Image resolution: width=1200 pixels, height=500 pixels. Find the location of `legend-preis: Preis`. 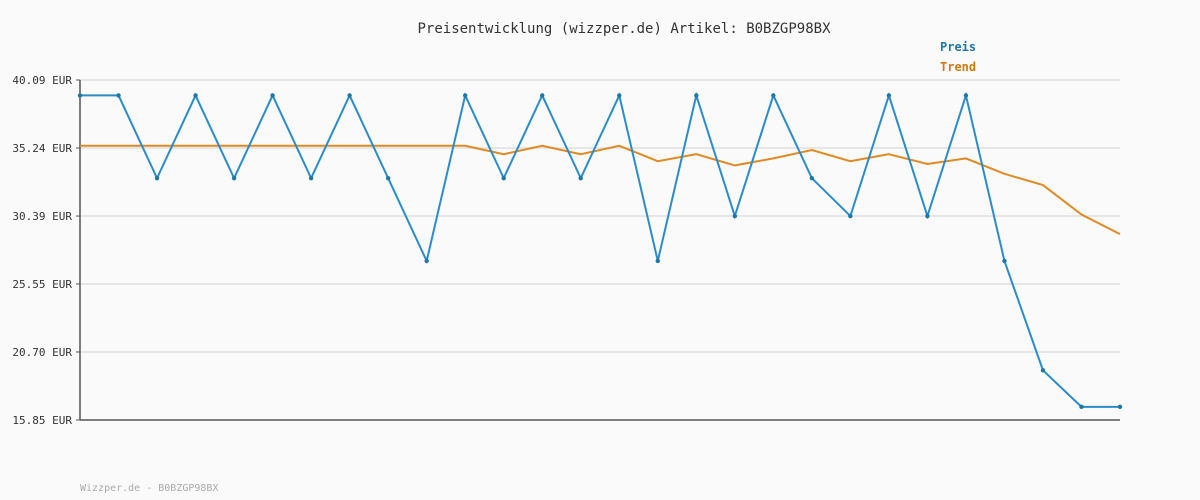

legend-preis: Preis is located at coordinates (958, 47).